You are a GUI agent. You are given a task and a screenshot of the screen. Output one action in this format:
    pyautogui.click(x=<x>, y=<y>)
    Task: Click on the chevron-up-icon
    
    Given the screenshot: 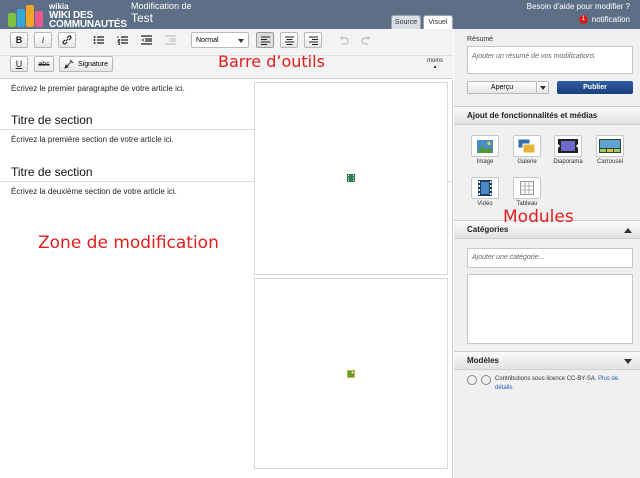 What is the action you would take?
    pyautogui.click(x=628, y=230)
    